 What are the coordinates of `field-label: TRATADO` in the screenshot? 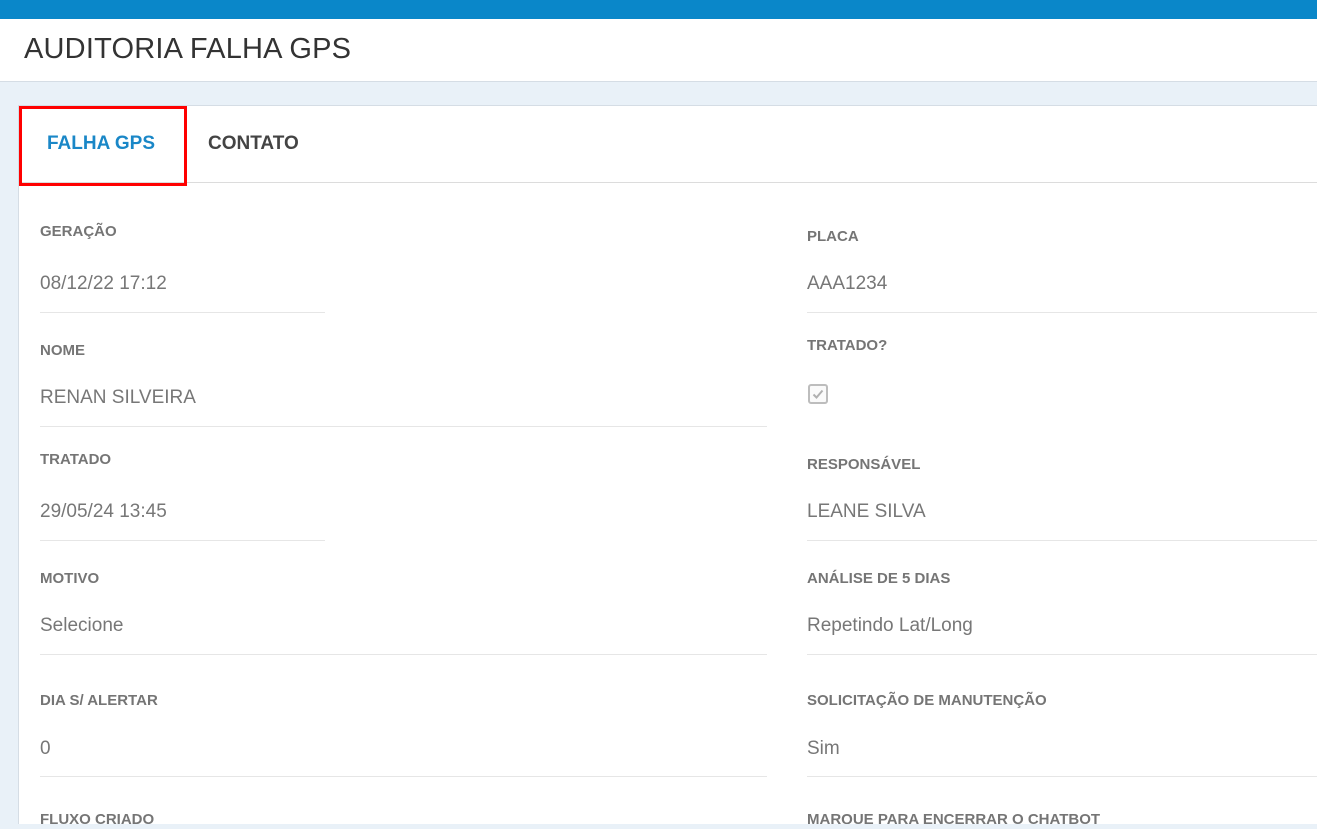 It's located at (76, 459).